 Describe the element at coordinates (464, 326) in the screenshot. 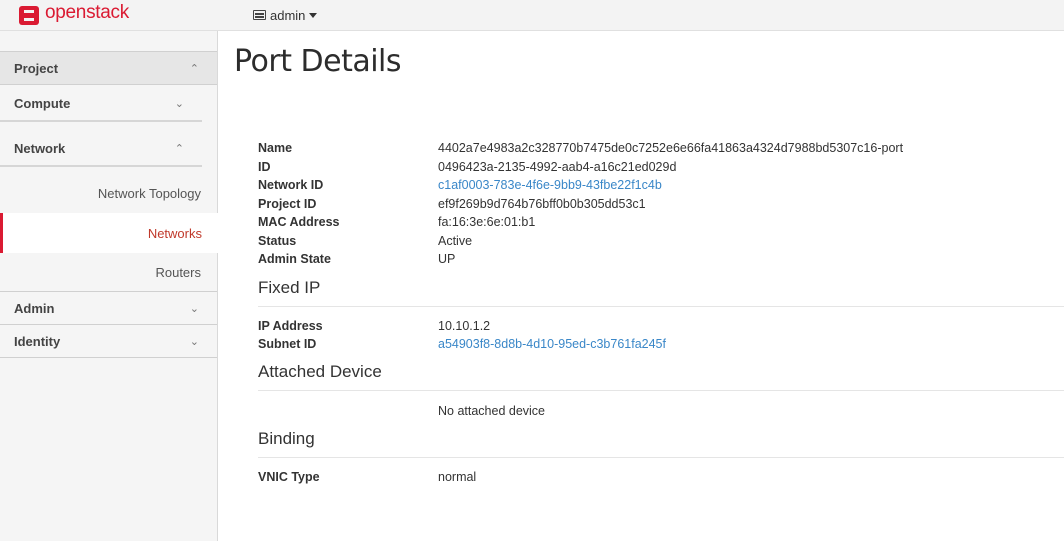

I see `ip-address-value: 10.10.1.2` at that location.